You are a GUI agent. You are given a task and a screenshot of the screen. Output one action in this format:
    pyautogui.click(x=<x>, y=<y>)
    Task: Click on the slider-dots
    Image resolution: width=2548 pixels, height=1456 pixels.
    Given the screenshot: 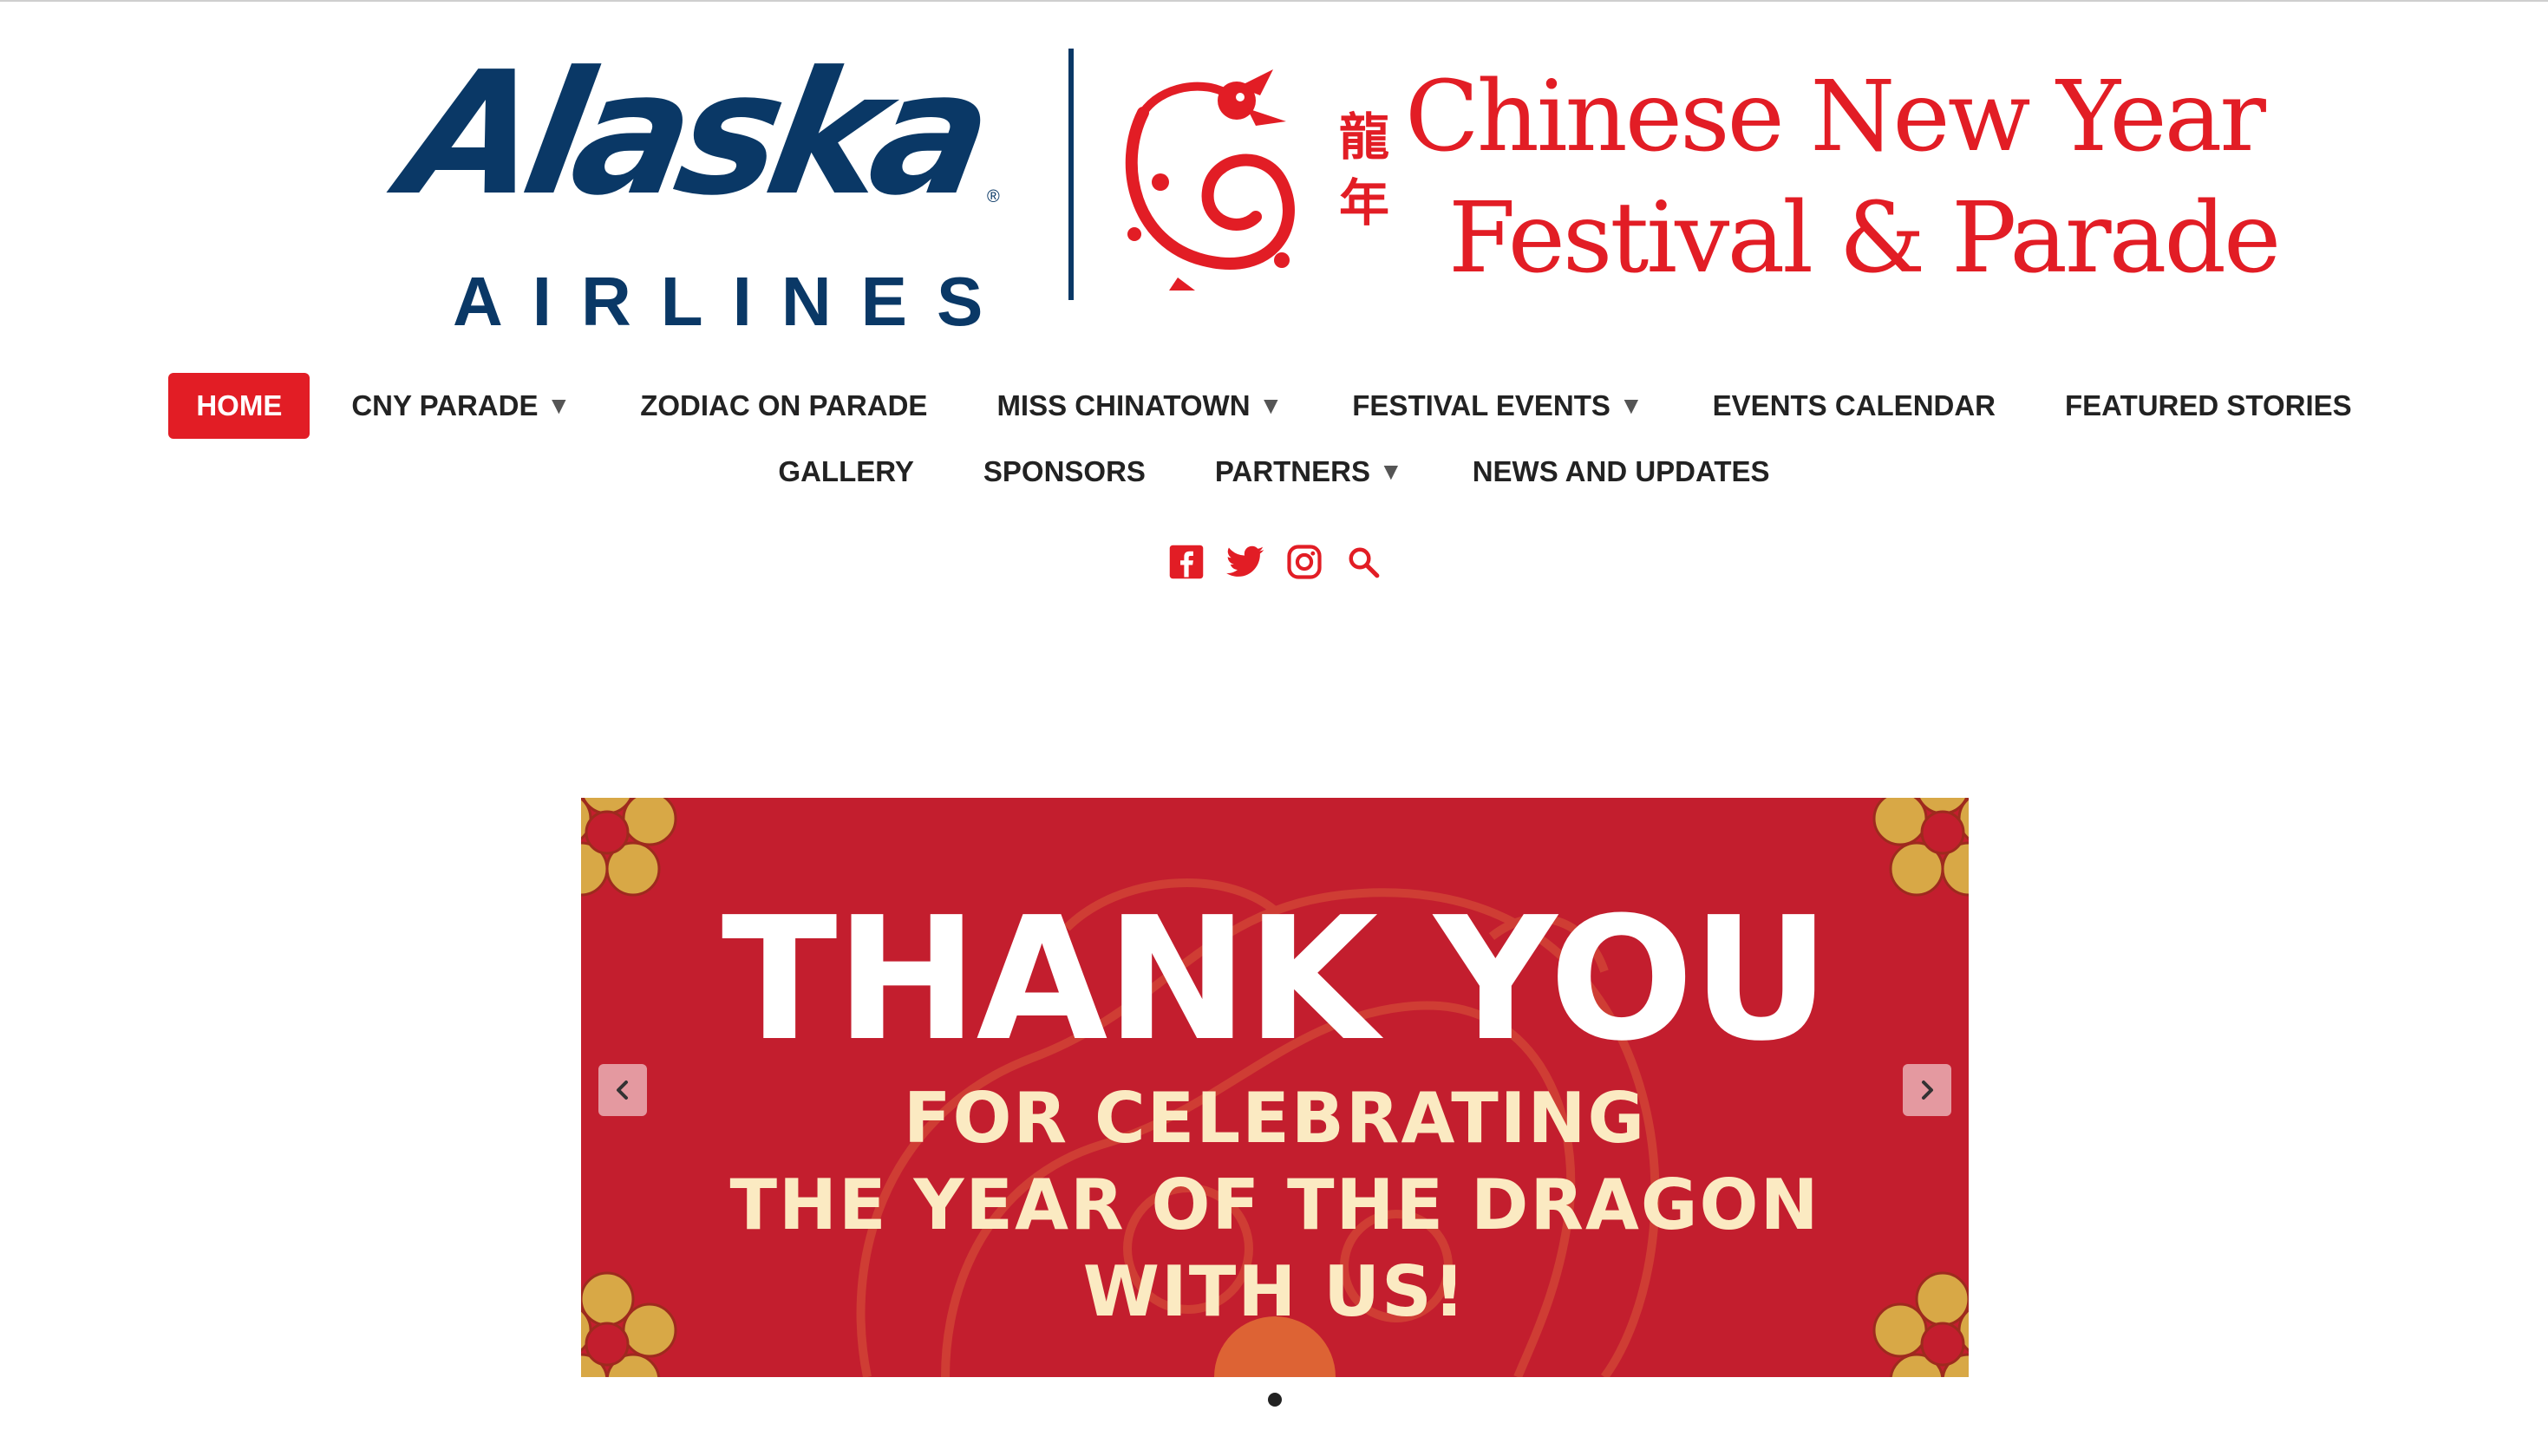 What is the action you would take?
    pyautogui.click(x=1275, y=1399)
    